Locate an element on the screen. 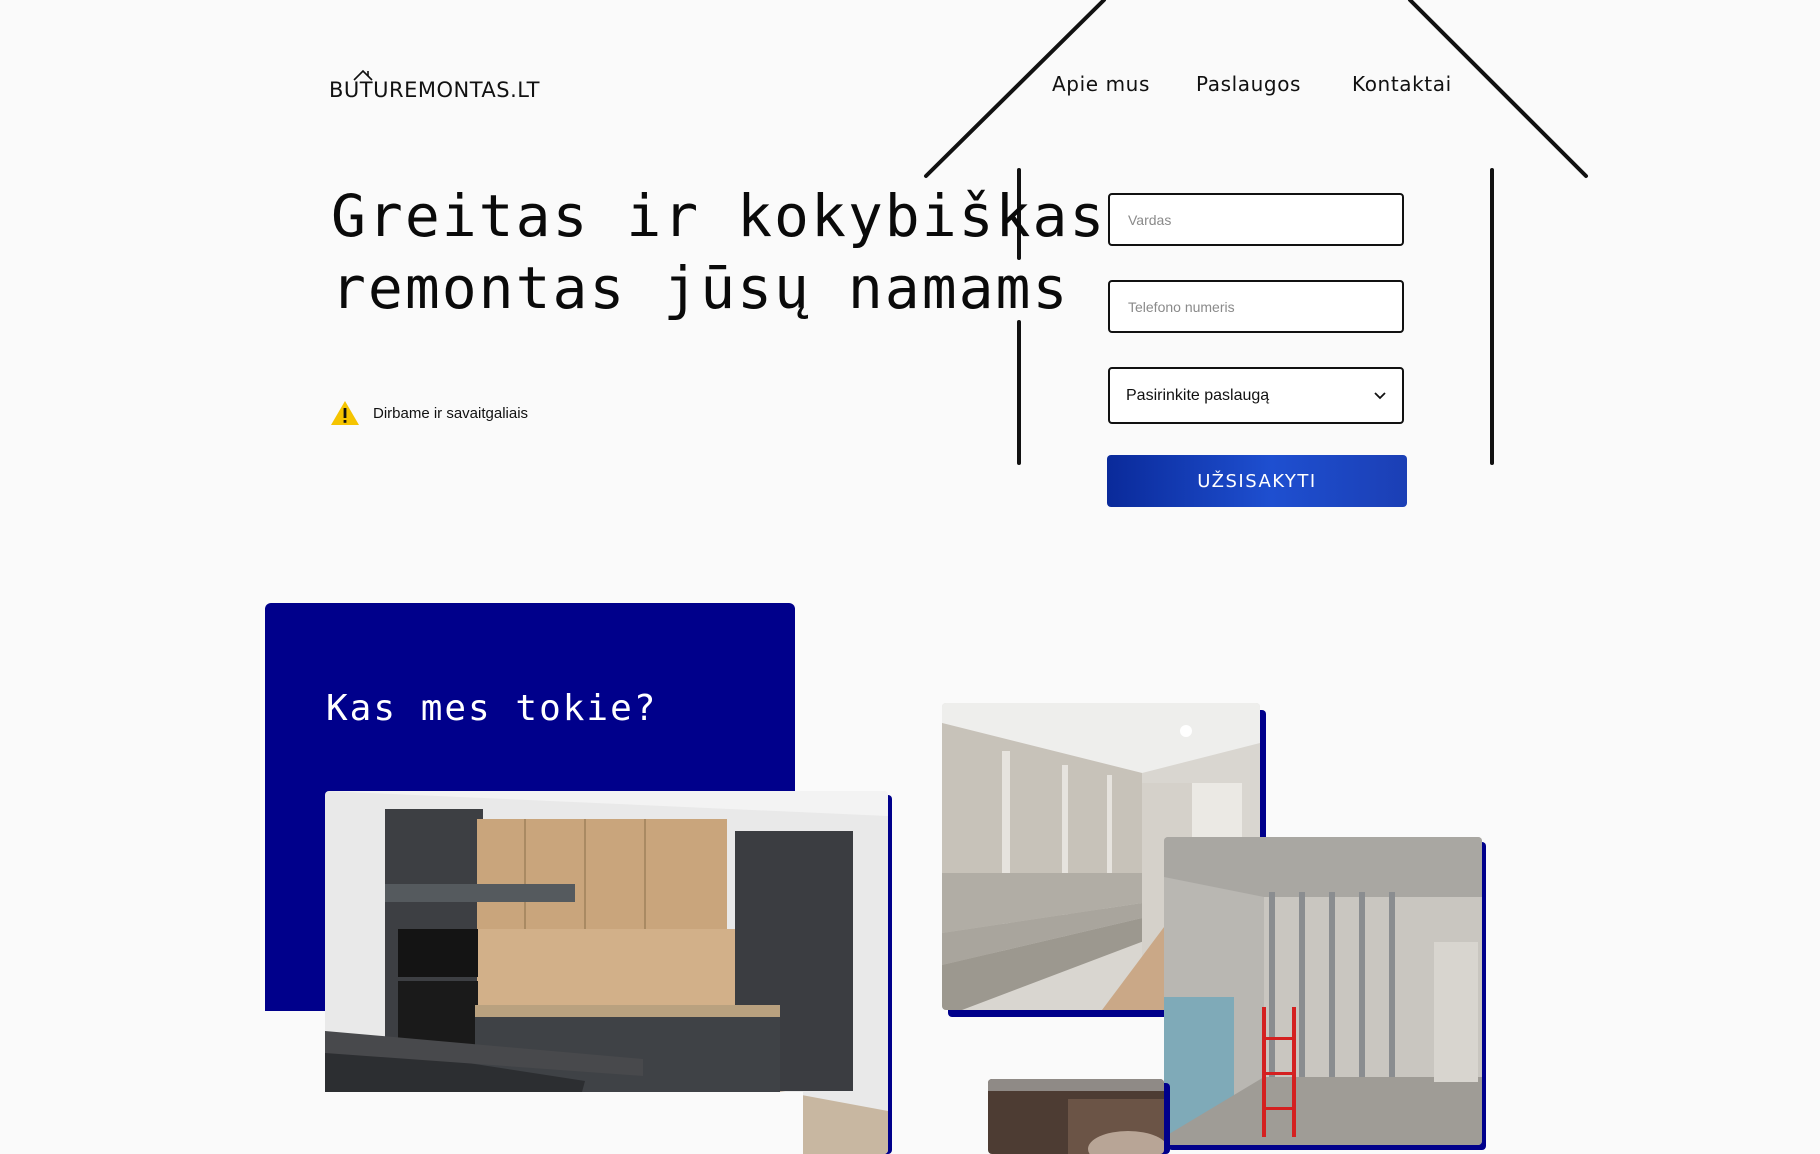  warning-icon is located at coordinates (345, 413).